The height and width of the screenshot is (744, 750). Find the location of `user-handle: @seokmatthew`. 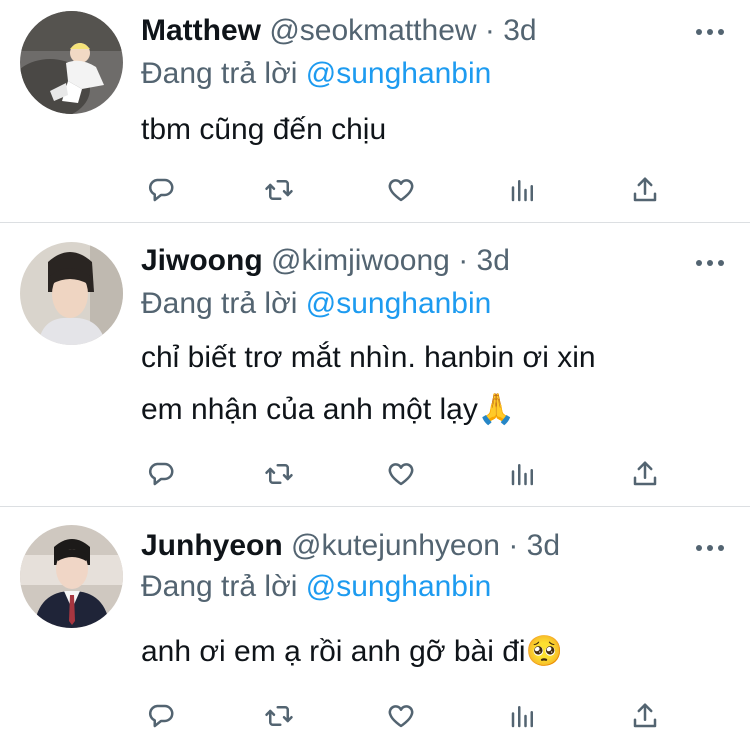

user-handle: @seokmatthew is located at coordinates (372, 30).